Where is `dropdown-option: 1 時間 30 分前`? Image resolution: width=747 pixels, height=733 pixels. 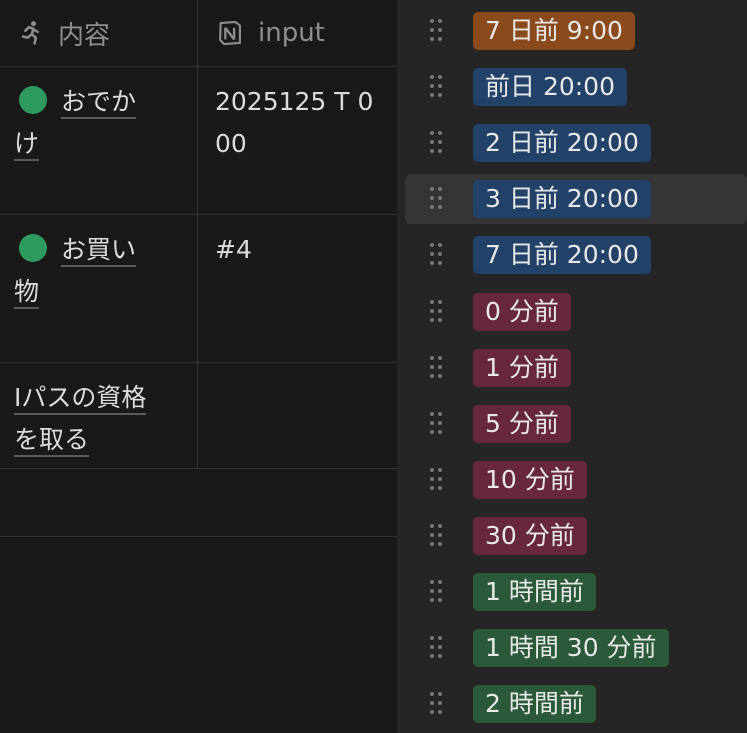 dropdown-option: 1 時間 30 分前 is located at coordinates (576, 648).